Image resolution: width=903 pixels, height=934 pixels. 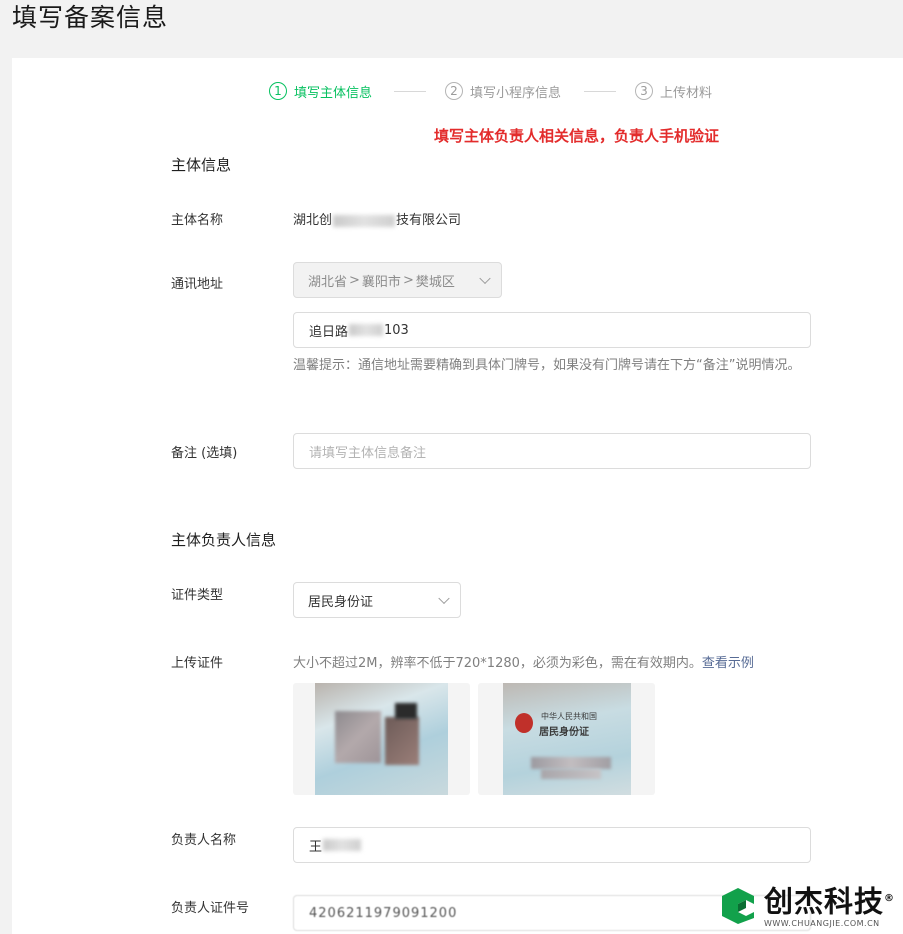 I want to click on step-2-number: 2, so click(x=454, y=91).